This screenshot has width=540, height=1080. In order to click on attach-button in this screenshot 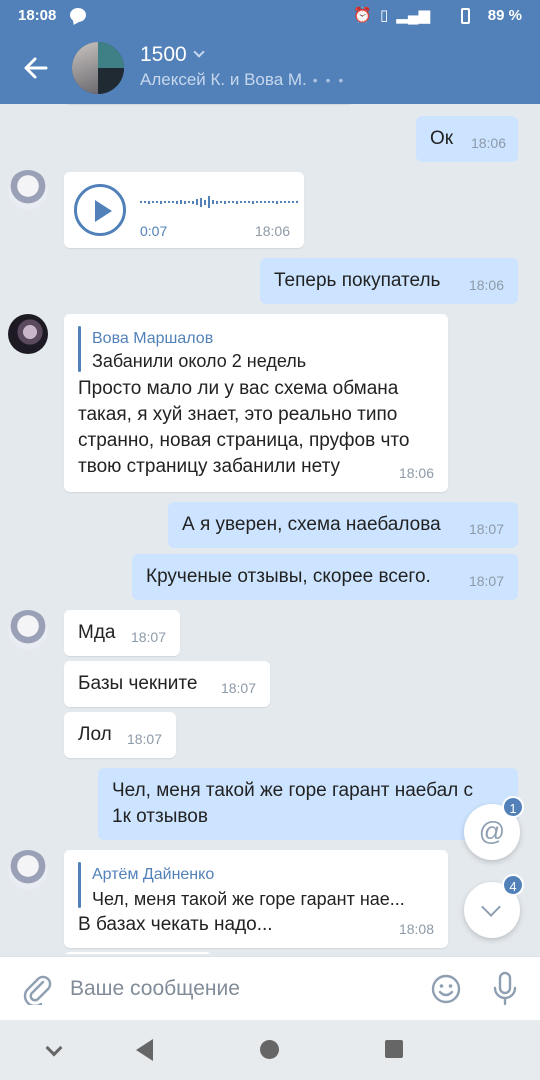, I will do `click(37, 990)`.